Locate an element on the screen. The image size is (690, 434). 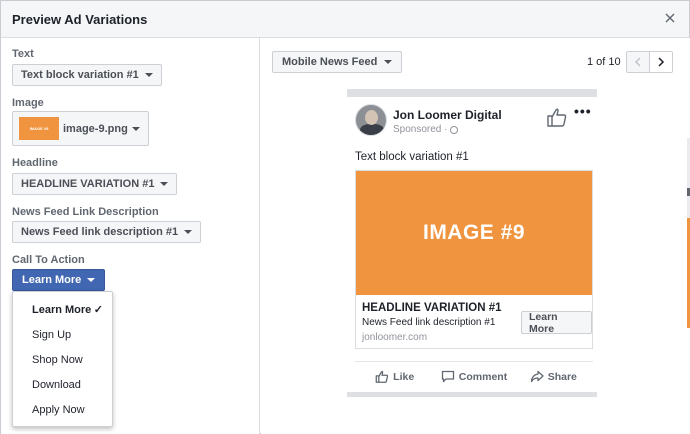
chevron-right-icon is located at coordinates (661, 62).